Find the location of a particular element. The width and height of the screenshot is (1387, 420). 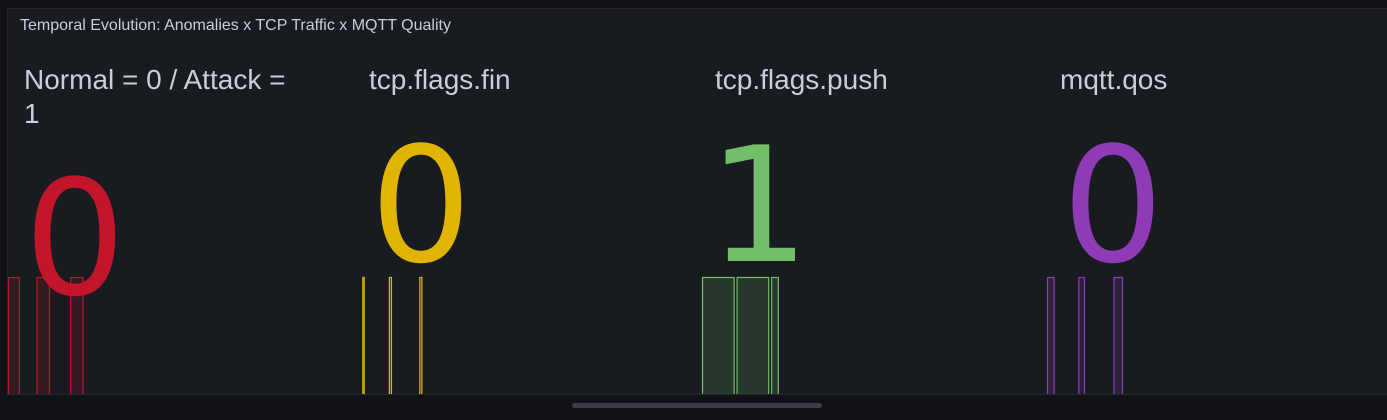

sparkline-attack is located at coordinates (46, 335).